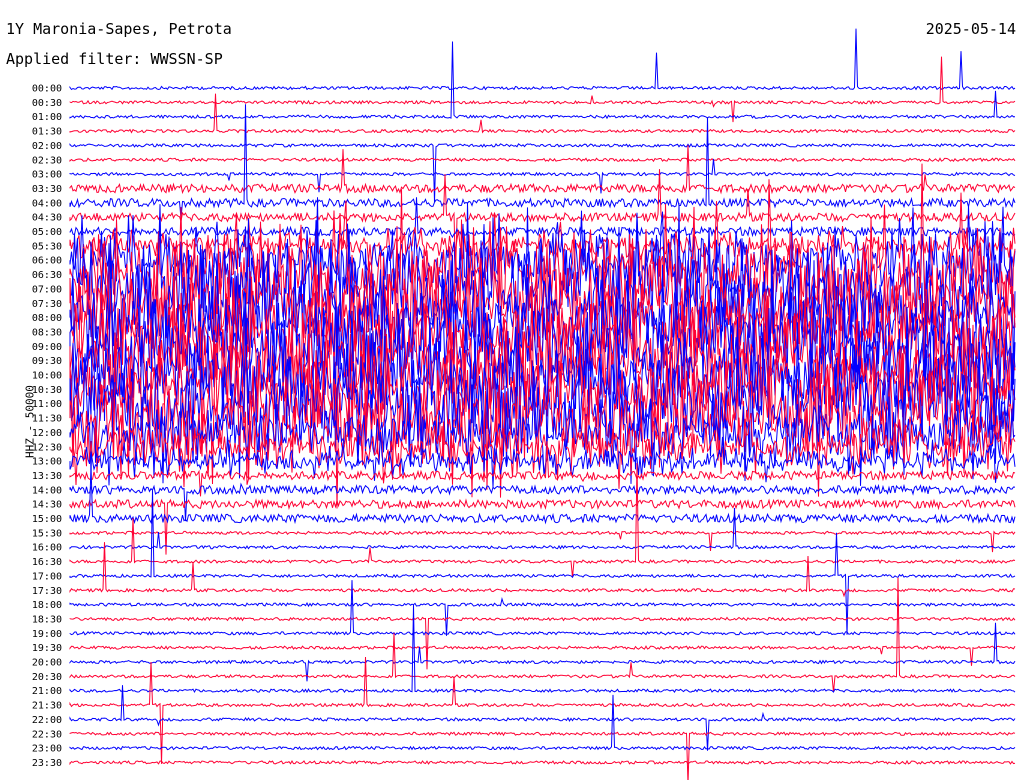  What do you see at coordinates (47, 404) in the screenshot?
I see `time-tick-label: 11:00` at bounding box center [47, 404].